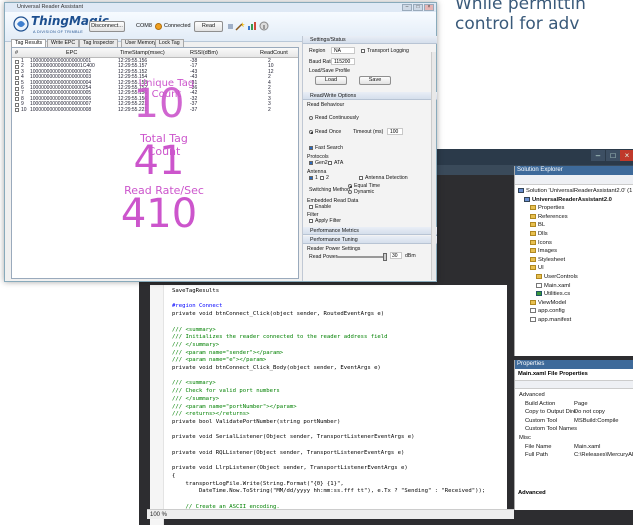 This screenshot has height=525, width=633. What do you see at coordinates (396, 255) in the screenshot?
I see `read-power-input: 30` at bounding box center [396, 255].